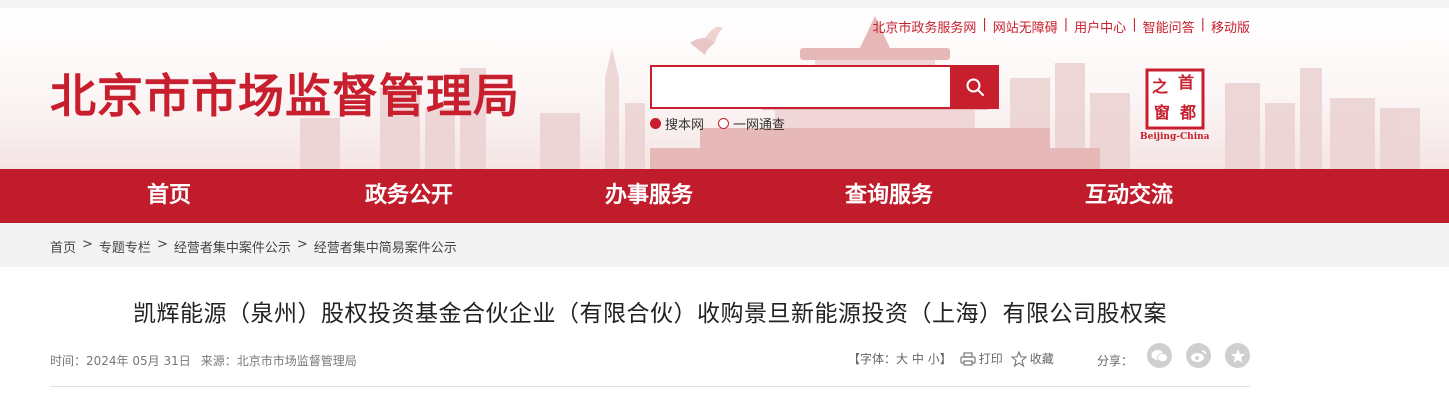  Describe the element at coordinates (296, 361) in the screenshot. I see `source-value: 北京市市场监督管理局` at that location.